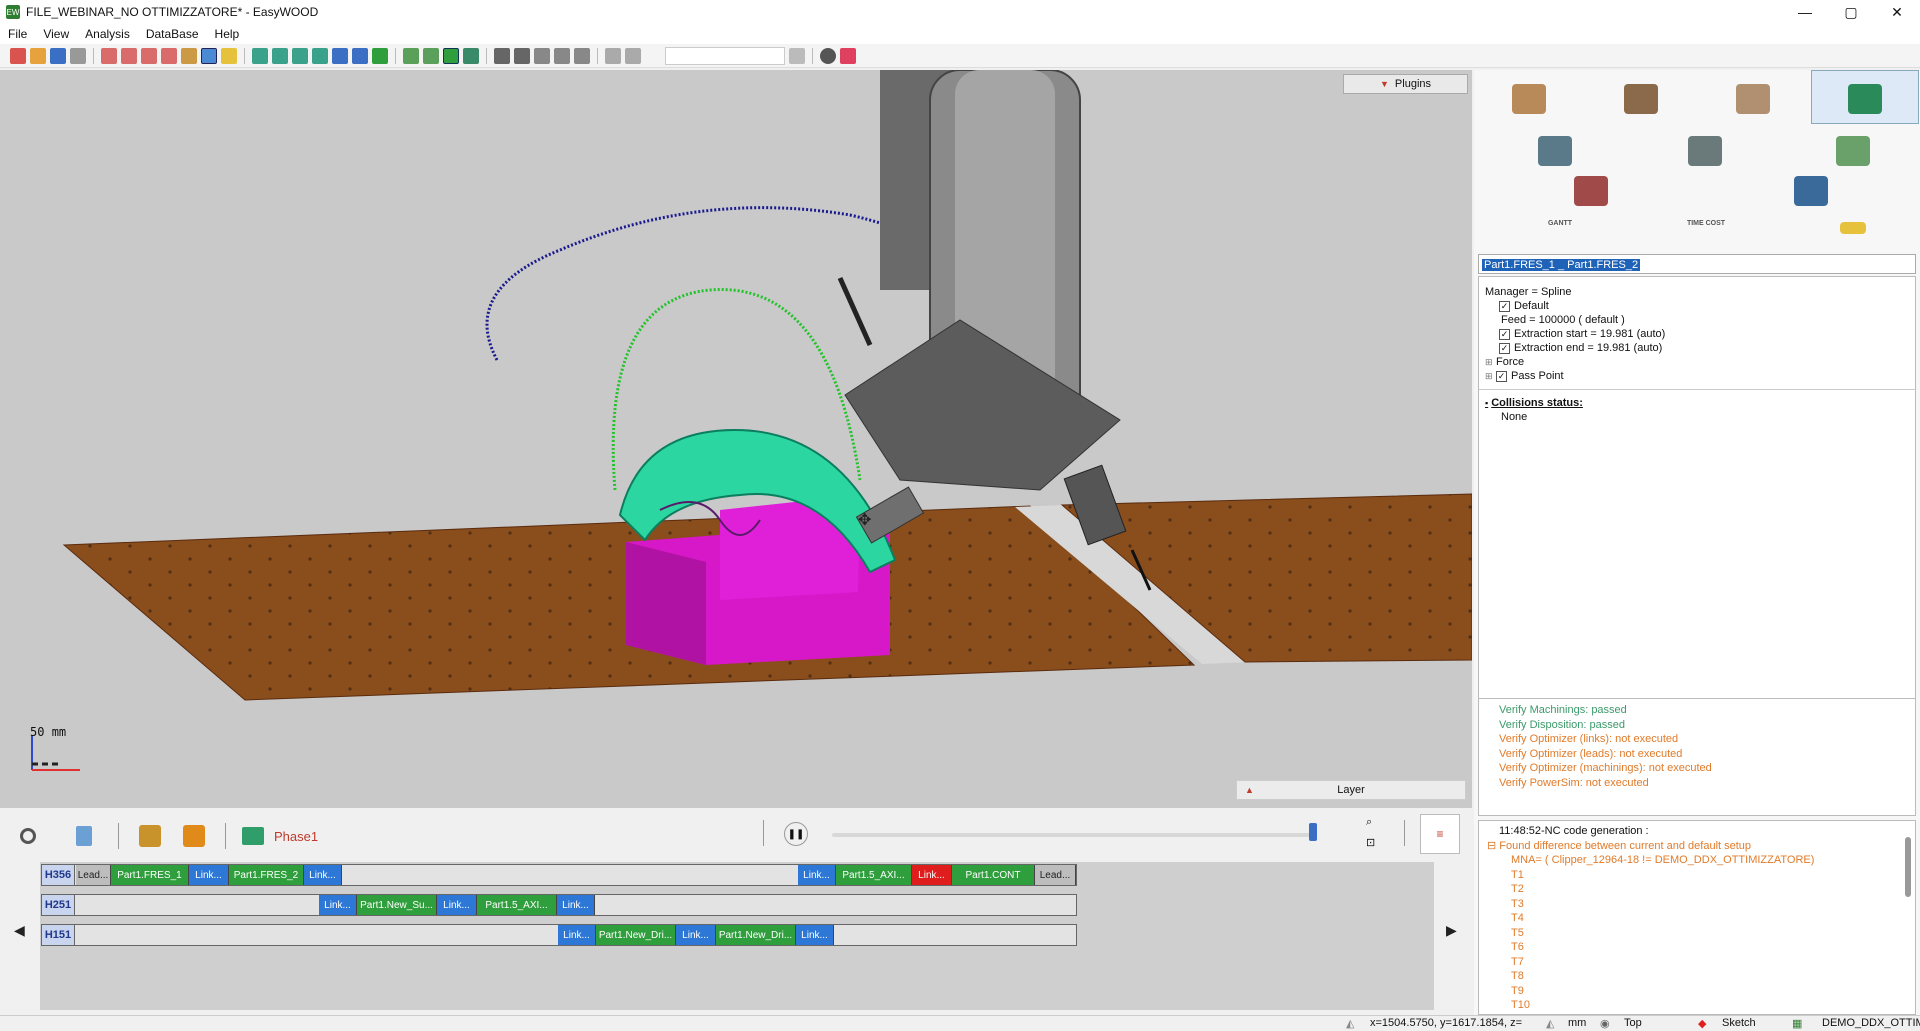 The height and width of the screenshot is (1031, 1920). I want to click on phase-label: Phase1, so click(296, 836).